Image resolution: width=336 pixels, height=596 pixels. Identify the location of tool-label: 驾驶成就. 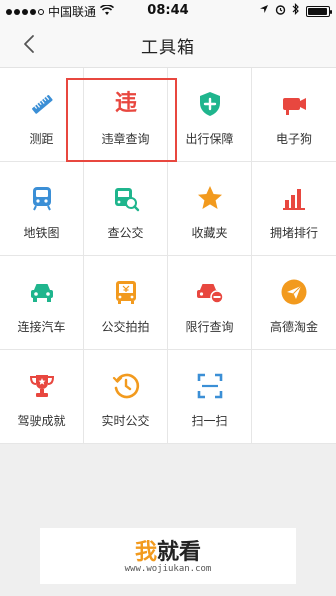
(41, 421).